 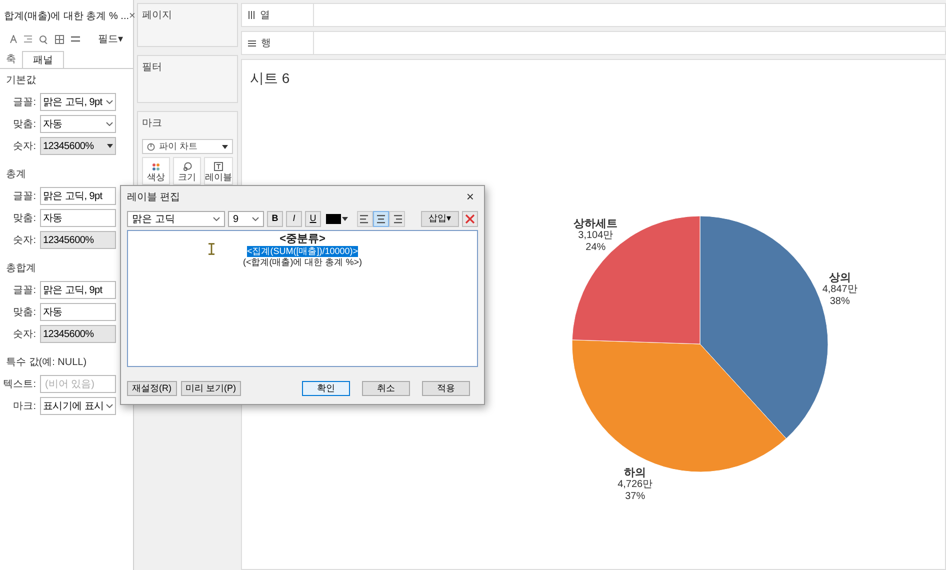 What do you see at coordinates (265, 15) in the screenshot?
I see `shelf-label: 열` at bounding box center [265, 15].